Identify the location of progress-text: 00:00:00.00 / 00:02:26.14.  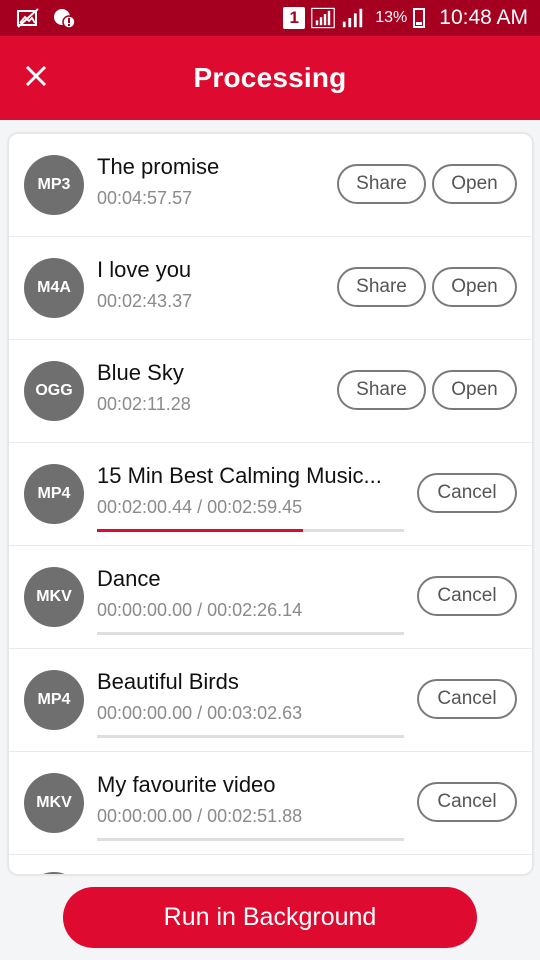
(200, 610).